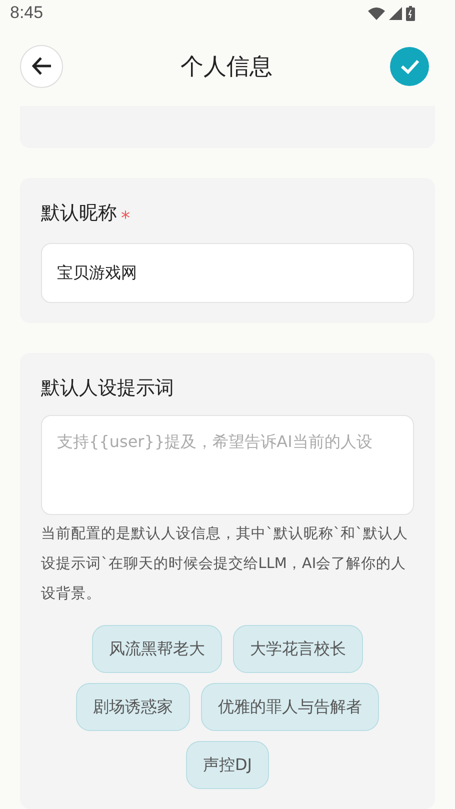 This screenshot has height=809, width=455. Describe the element at coordinates (227, 465) in the screenshot. I see `persona-field: 支持{{user}}提及，希望告诉AI当前的人设` at that location.